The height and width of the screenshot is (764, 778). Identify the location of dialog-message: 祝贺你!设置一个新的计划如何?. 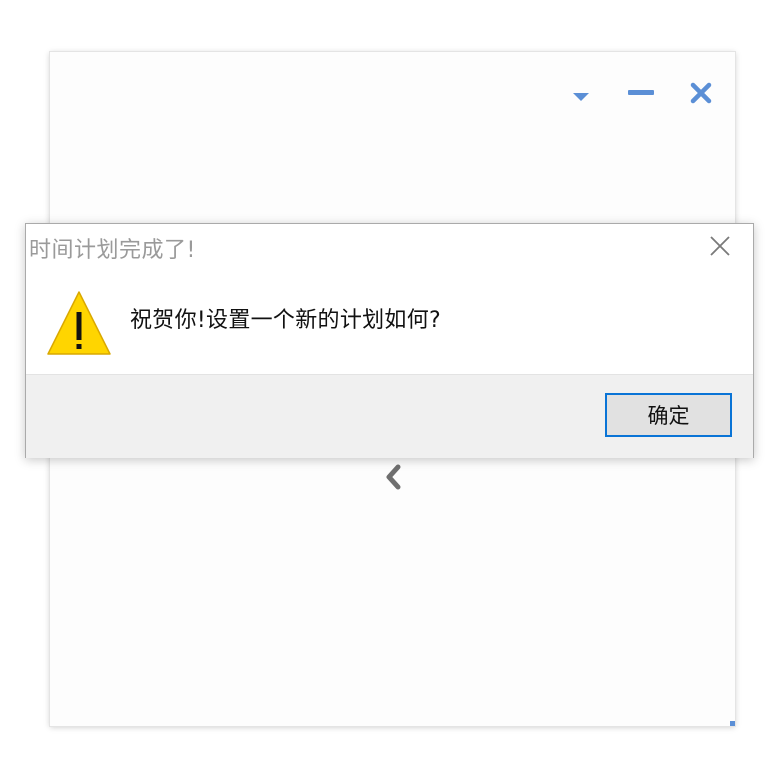
(285, 320).